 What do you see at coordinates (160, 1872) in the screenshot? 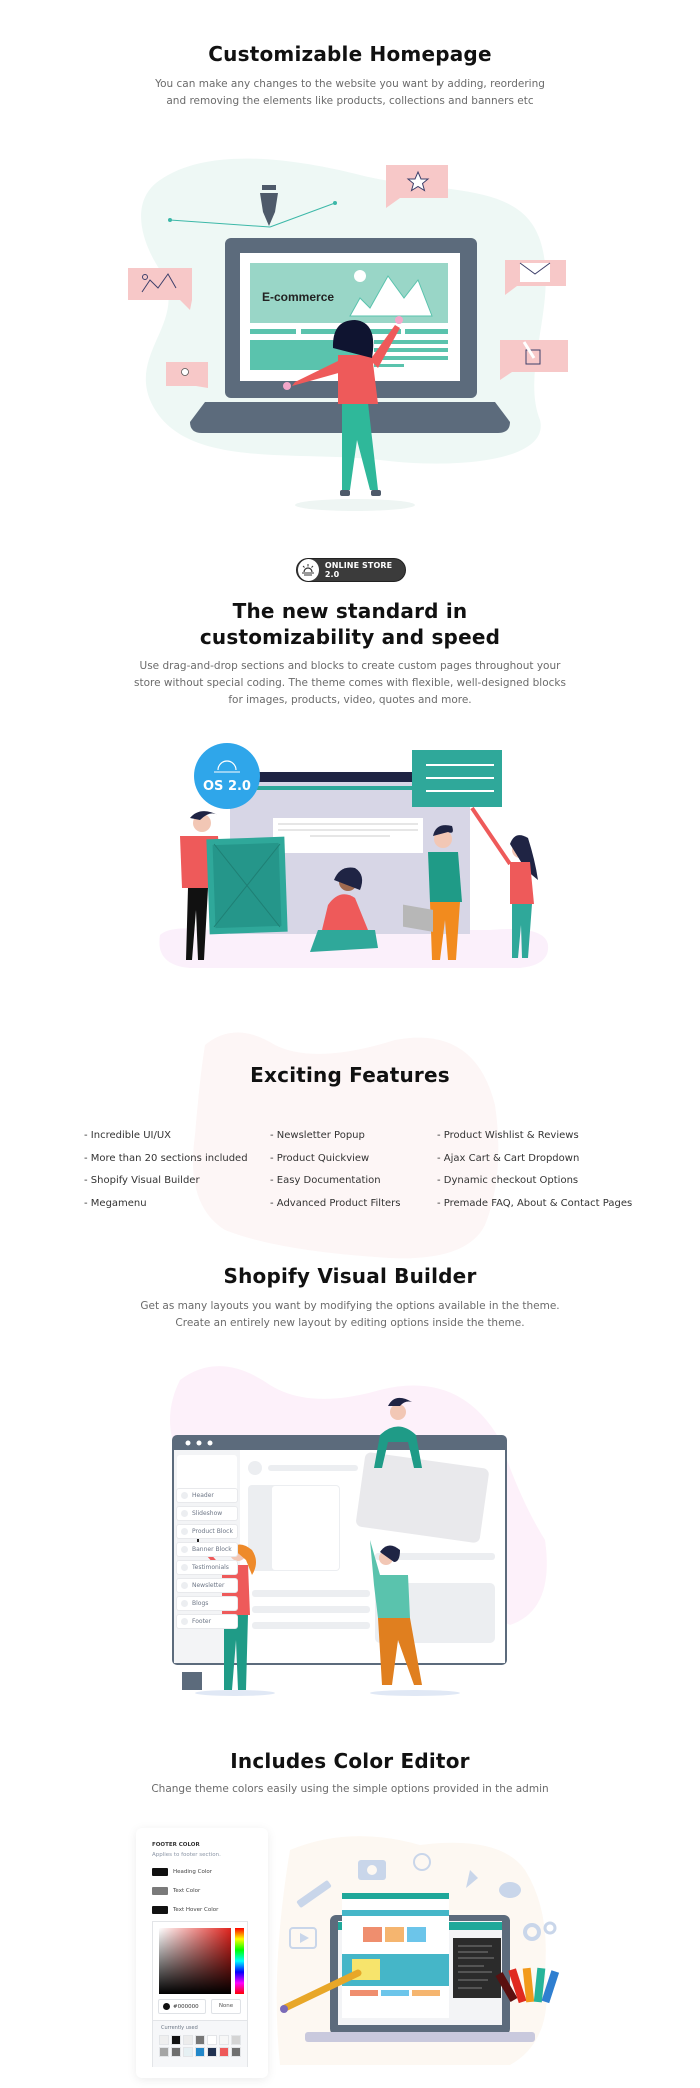
I see `heading-color-swatch` at bounding box center [160, 1872].